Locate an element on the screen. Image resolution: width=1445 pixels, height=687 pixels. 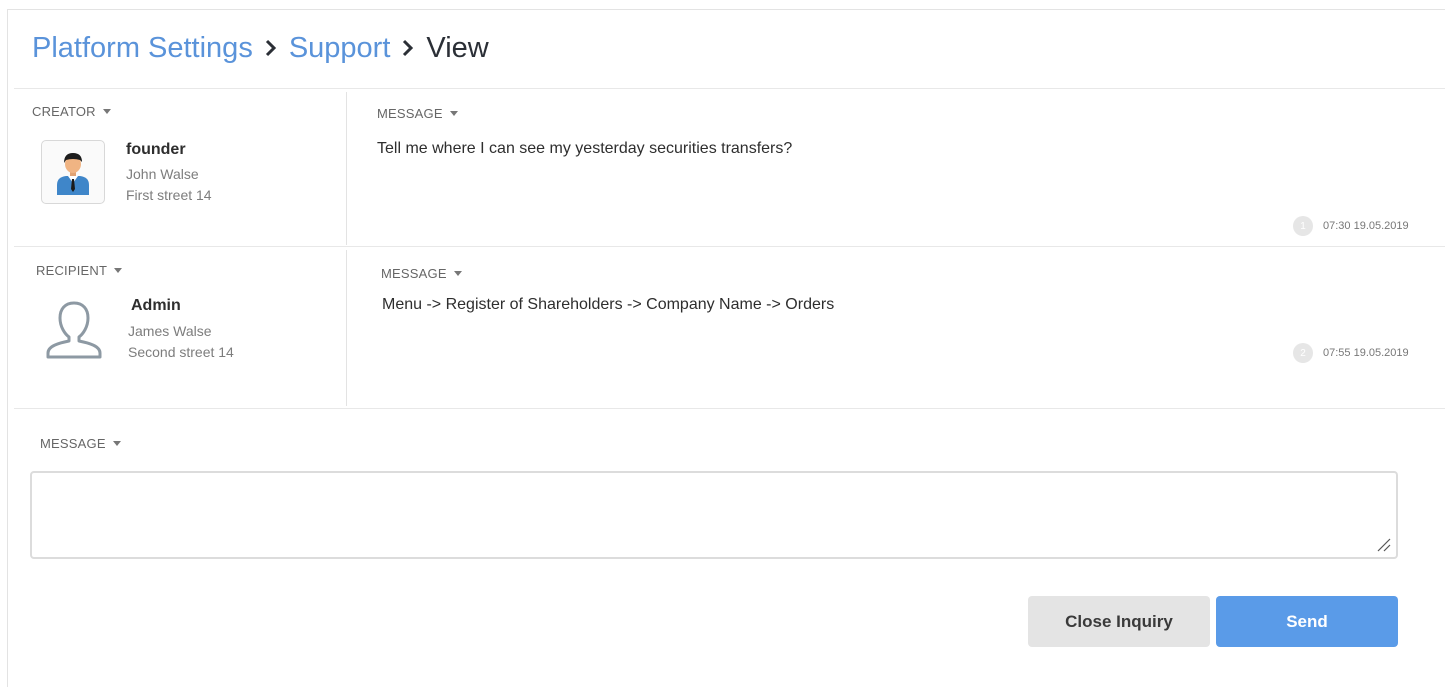
creator-address: First street 14 is located at coordinates (169, 195).